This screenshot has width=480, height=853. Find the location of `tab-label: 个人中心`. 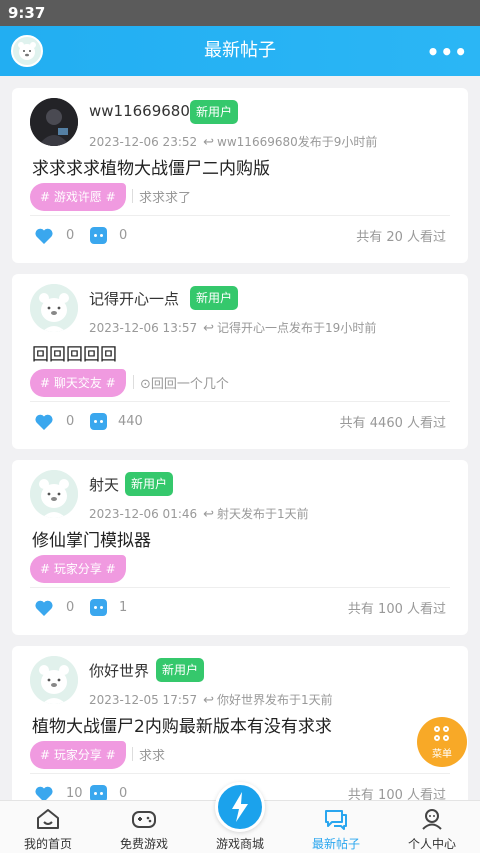

tab-label: 个人中心 is located at coordinates (431, 844).